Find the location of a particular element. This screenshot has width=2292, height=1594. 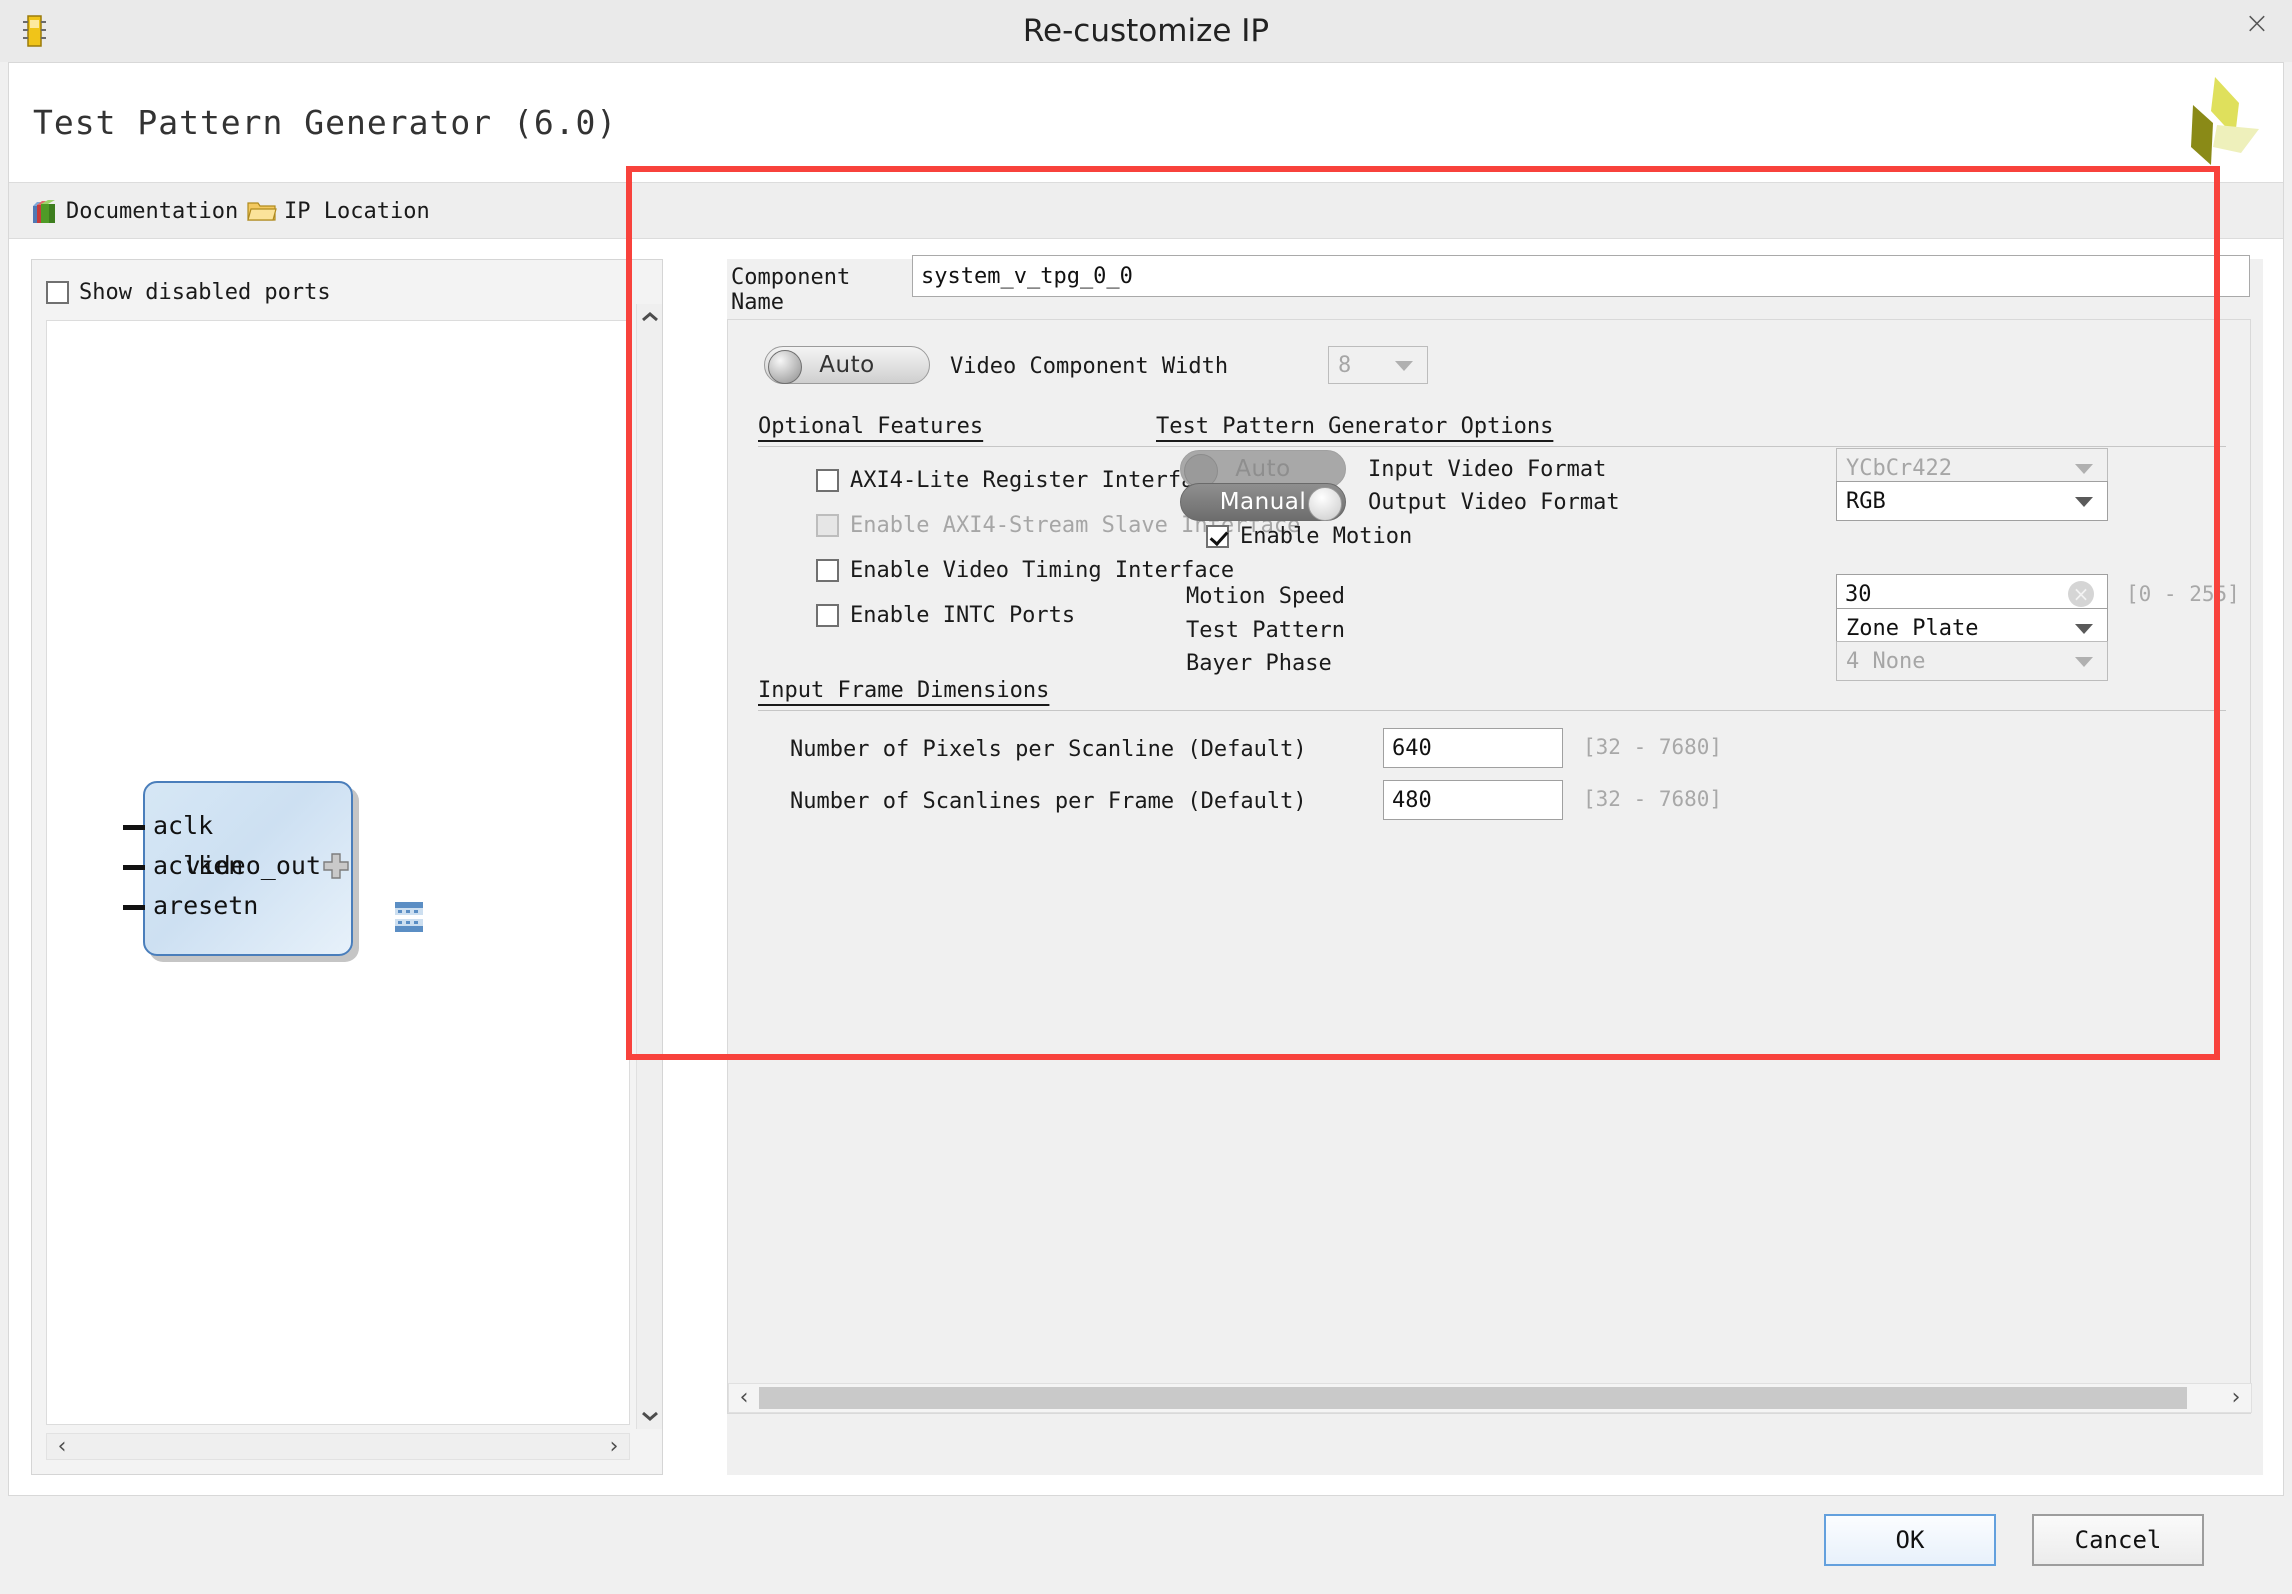

pin-aresetn is located at coordinates (134, 907).